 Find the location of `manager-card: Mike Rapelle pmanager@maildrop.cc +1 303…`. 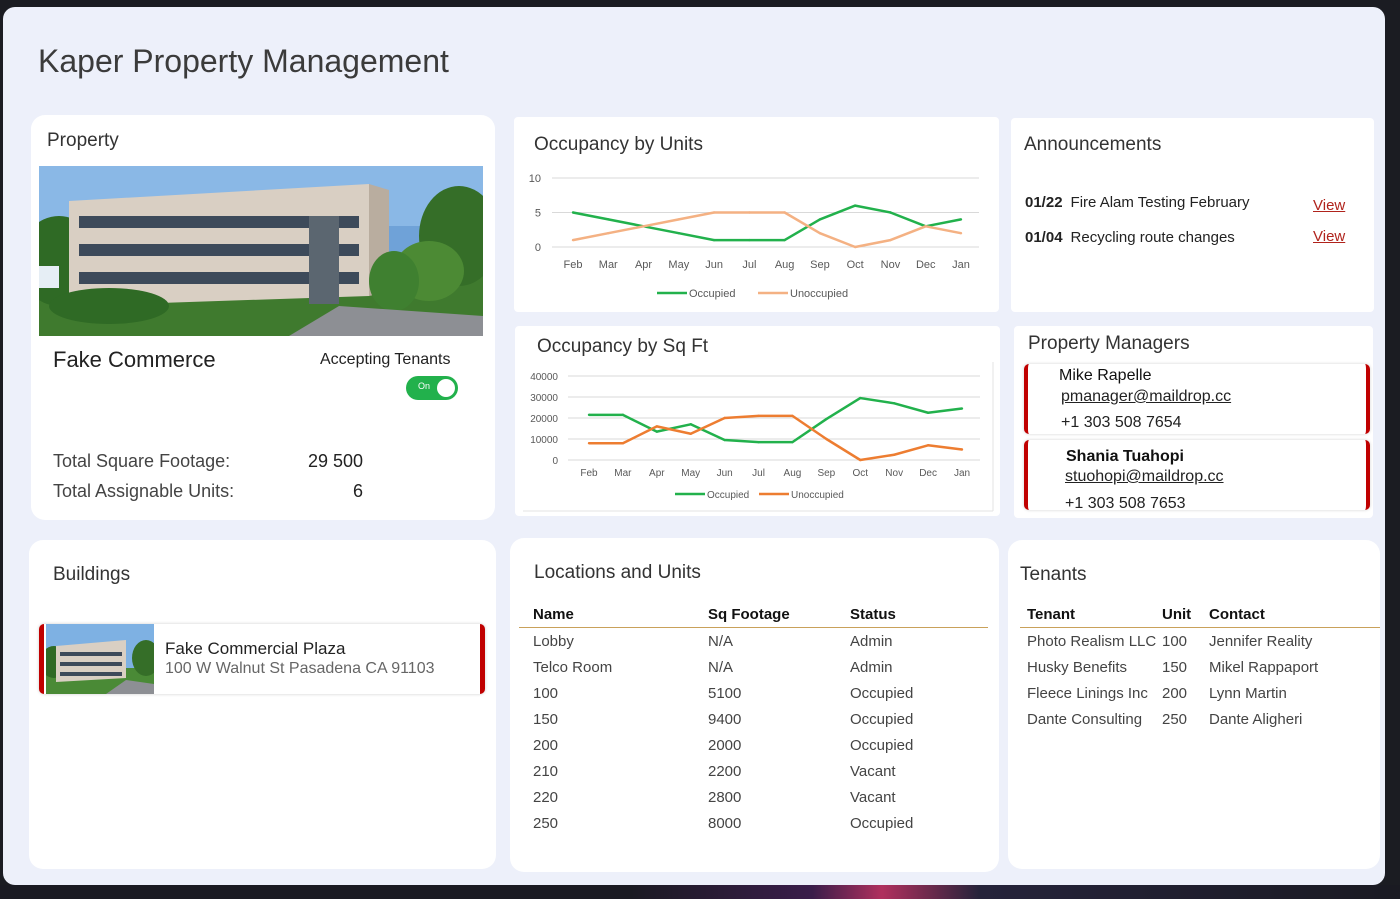

manager-card: Mike Rapelle pmanager@maildrop.cc +1 303… is located at coordinates (1197, 399).